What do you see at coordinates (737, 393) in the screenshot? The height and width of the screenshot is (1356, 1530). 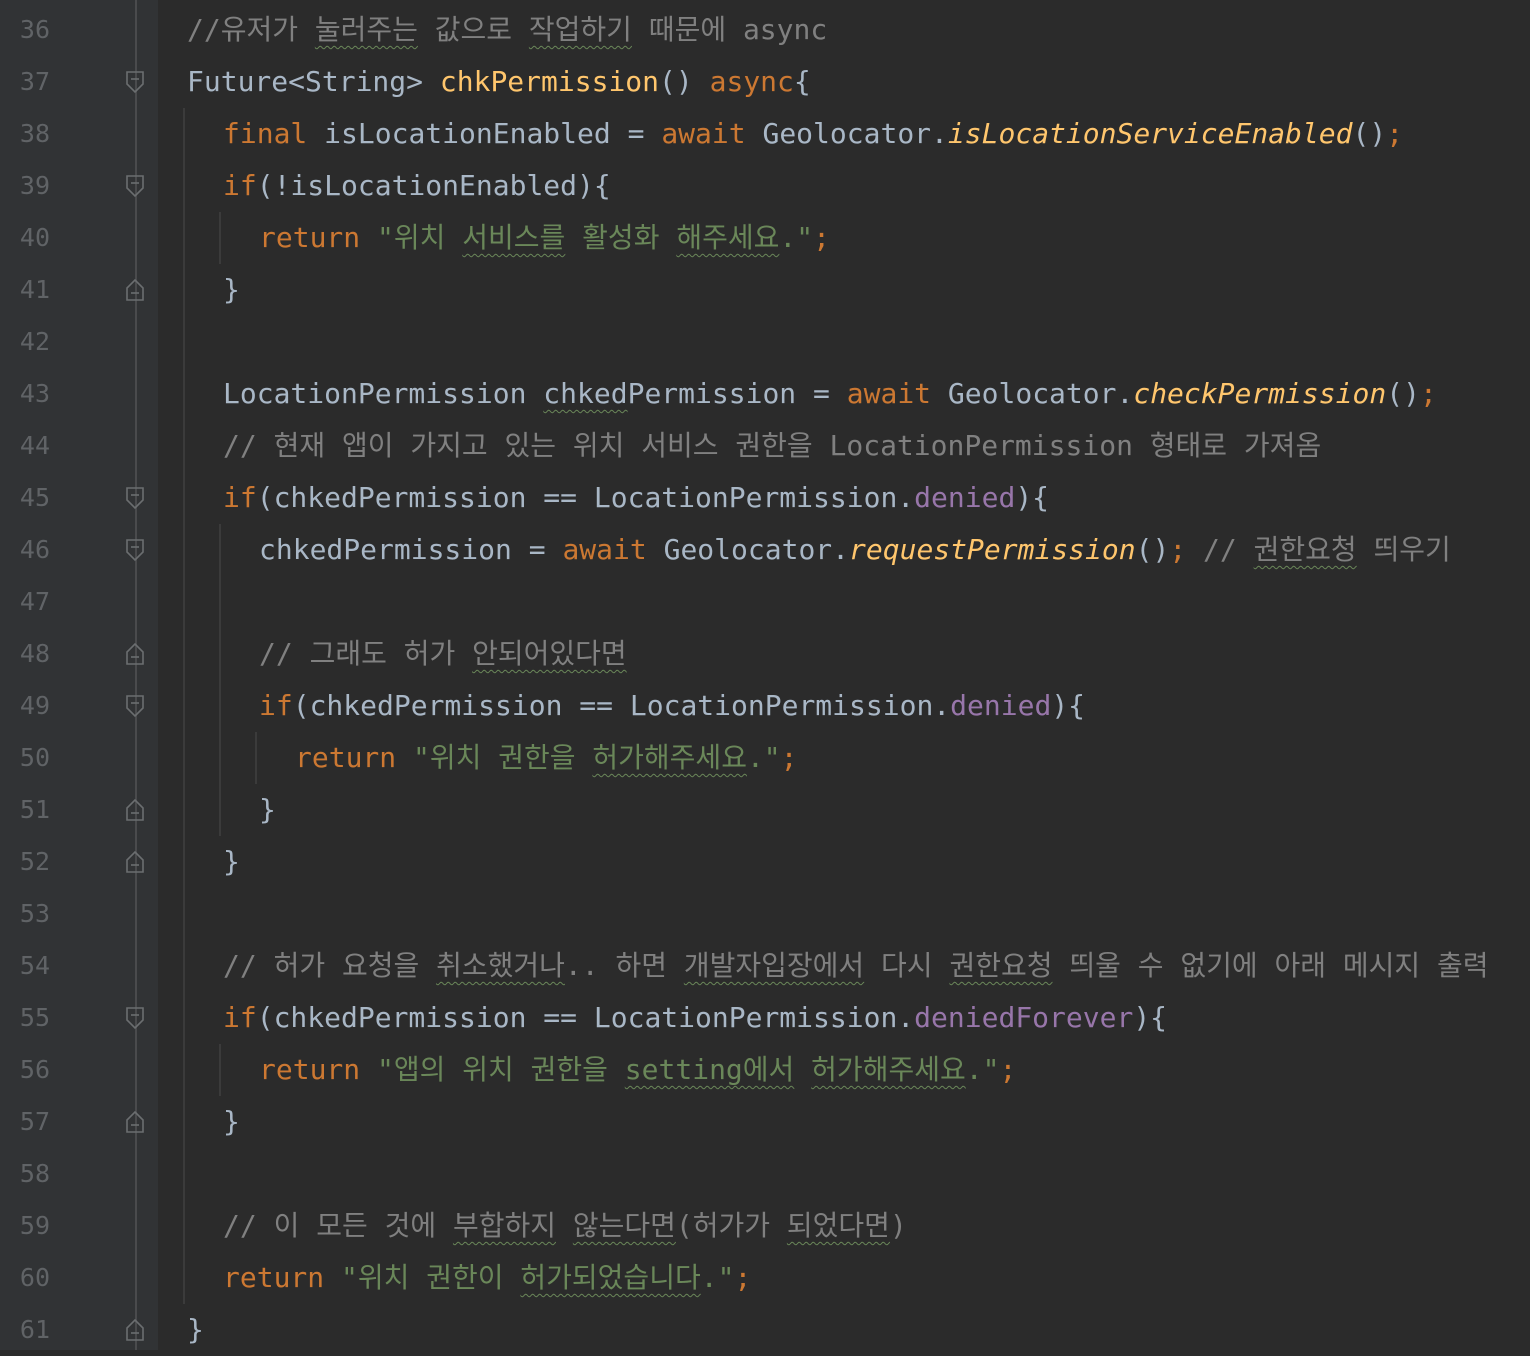 I see `code-token: Permission =` at bounding box center [737, 393].